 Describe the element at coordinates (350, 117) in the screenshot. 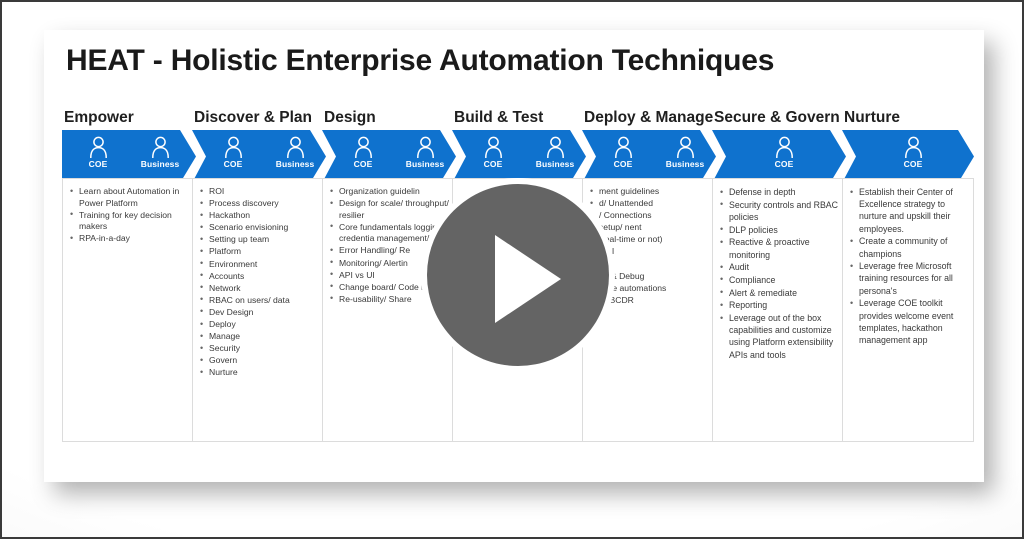

I see `phase-title-design: Design` at that location.